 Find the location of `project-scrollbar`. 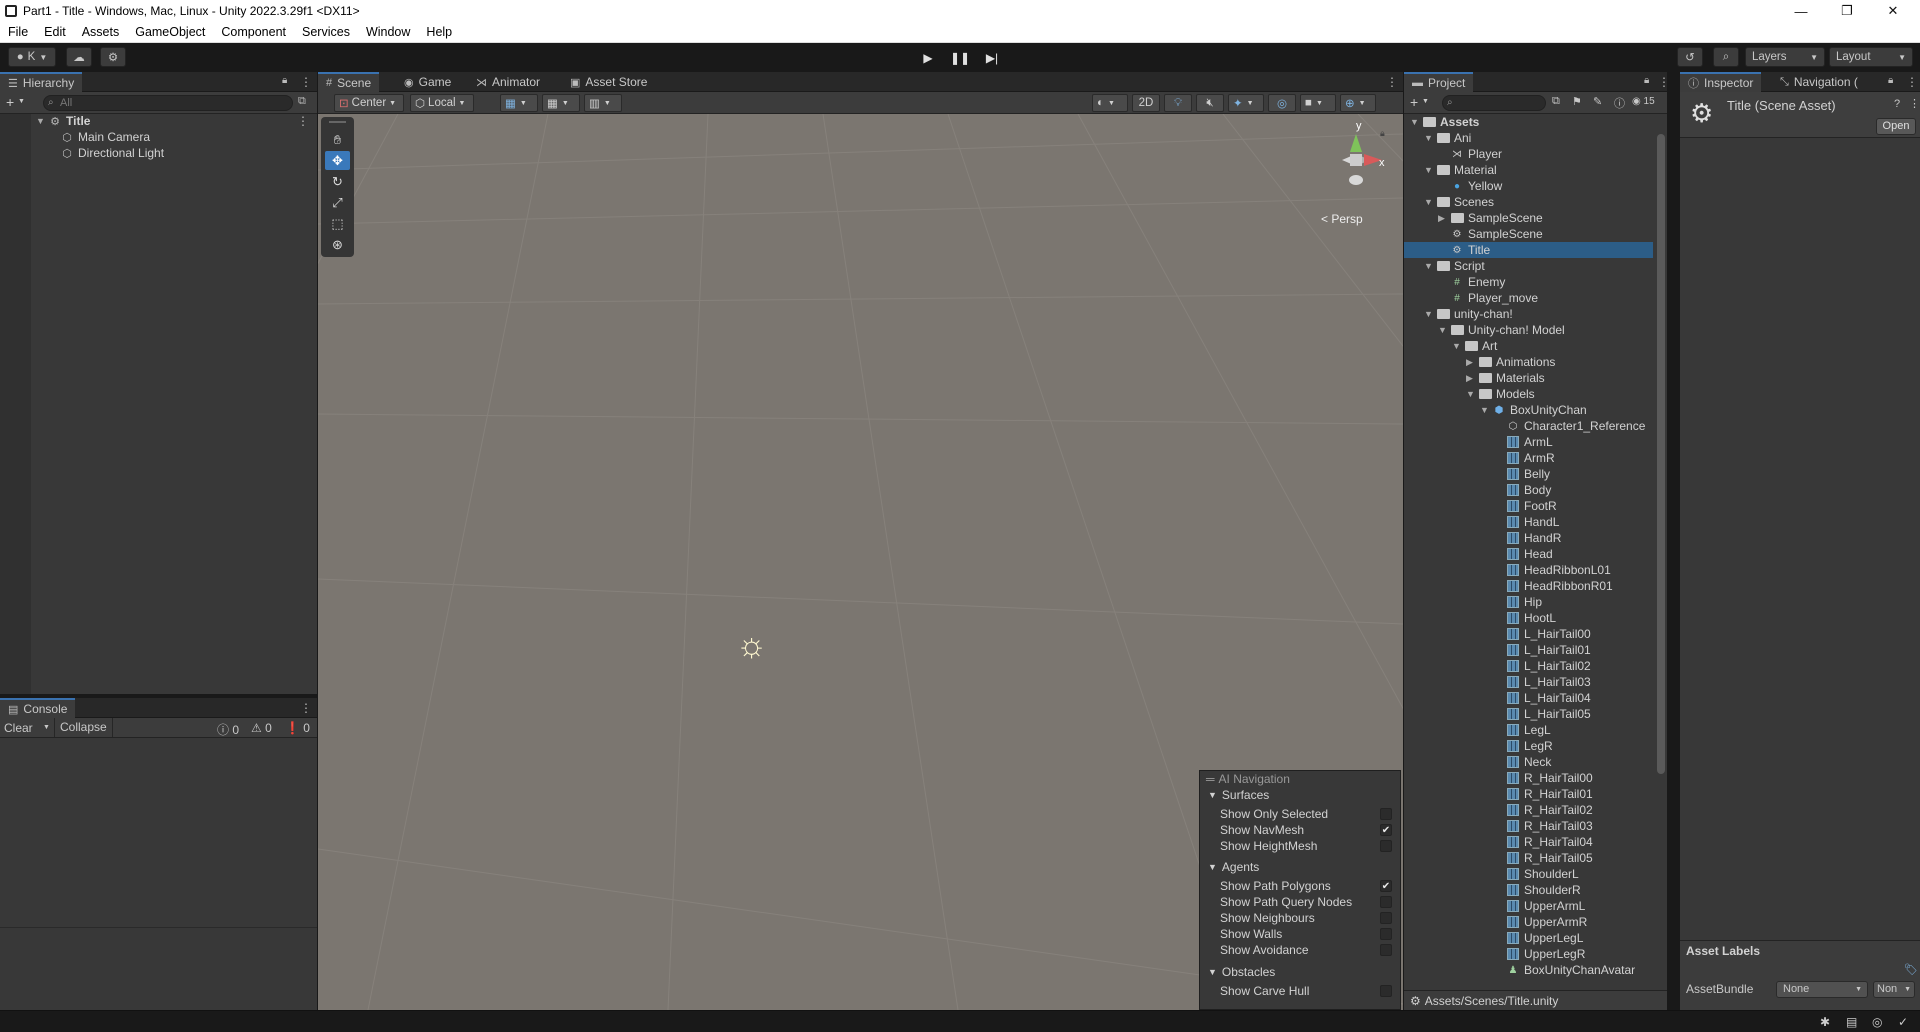

project-scrollbar is located at coordinates (1661, 454).